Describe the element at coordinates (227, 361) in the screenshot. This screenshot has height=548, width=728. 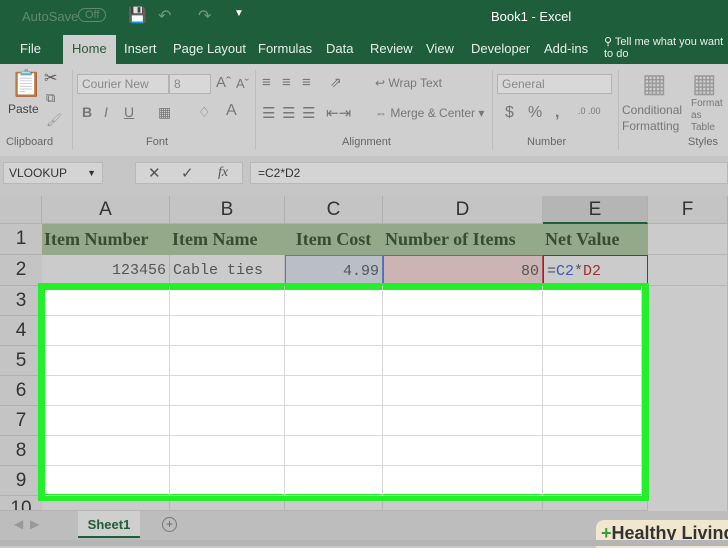
I see `cell-b5` at that location.